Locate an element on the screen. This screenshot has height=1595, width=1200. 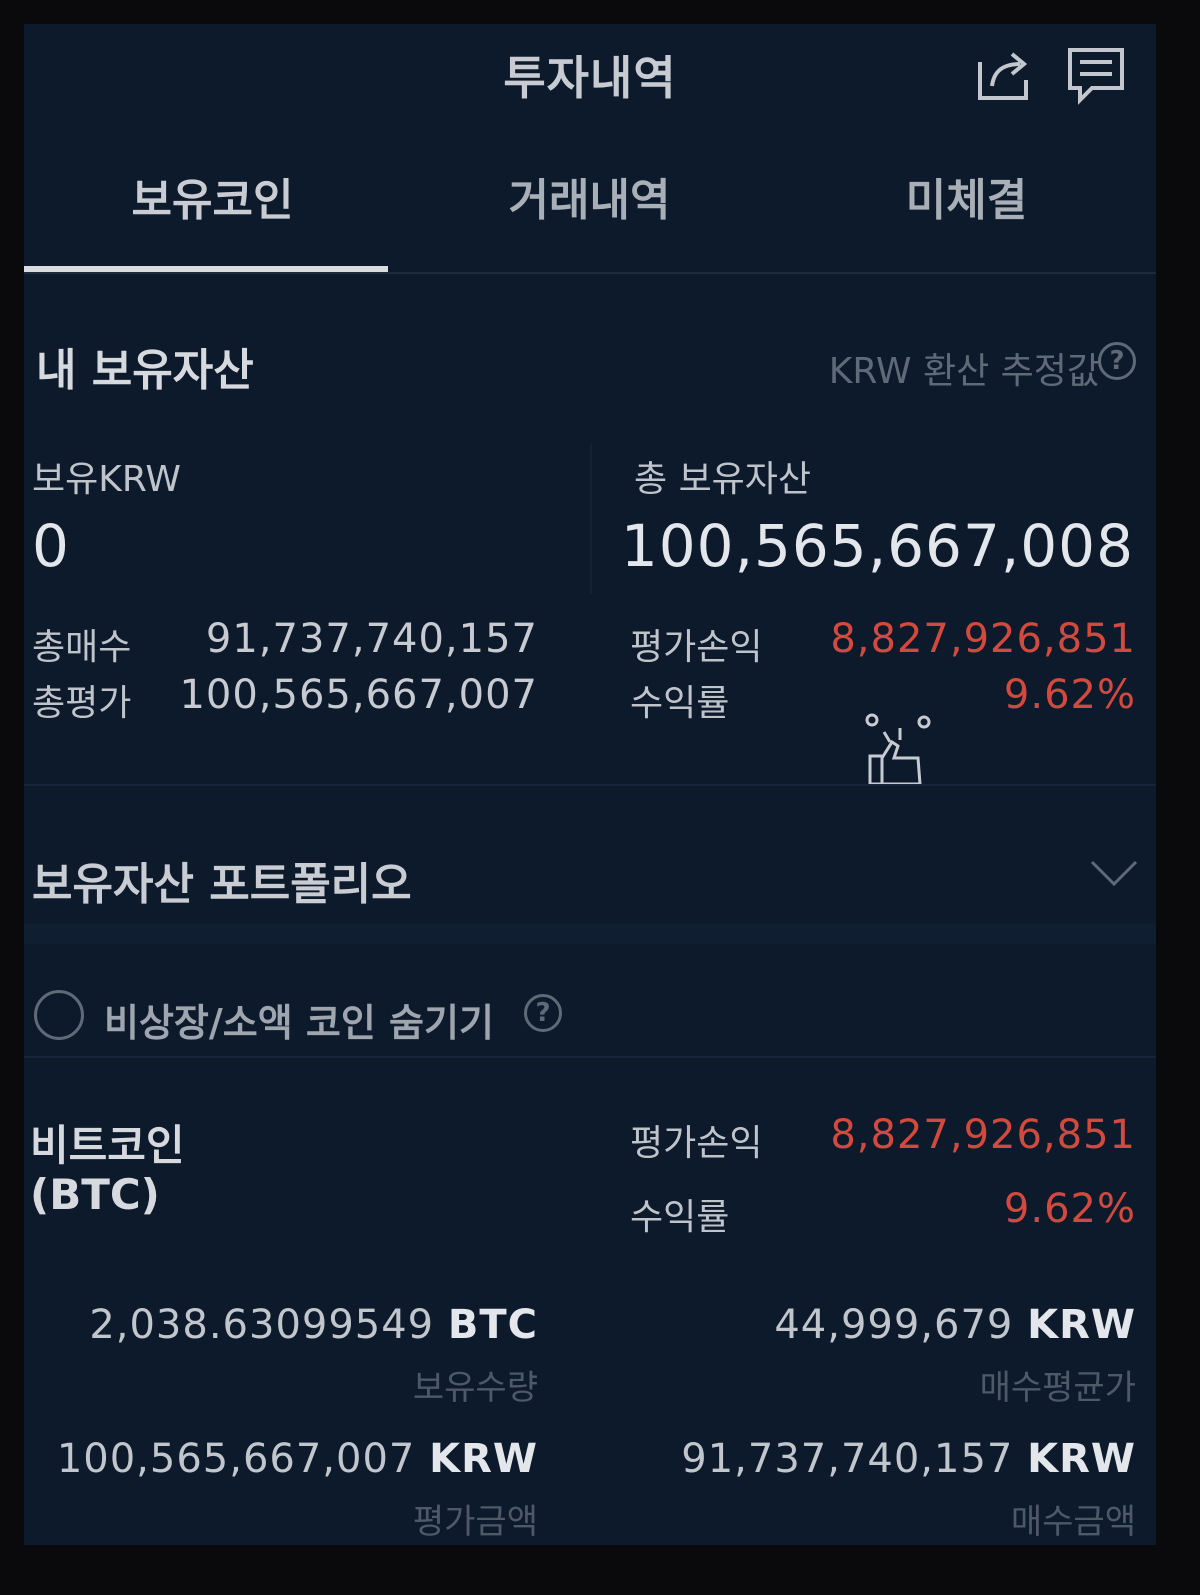
pnl-label: 평가손익 is located at coordinates (696, 647).